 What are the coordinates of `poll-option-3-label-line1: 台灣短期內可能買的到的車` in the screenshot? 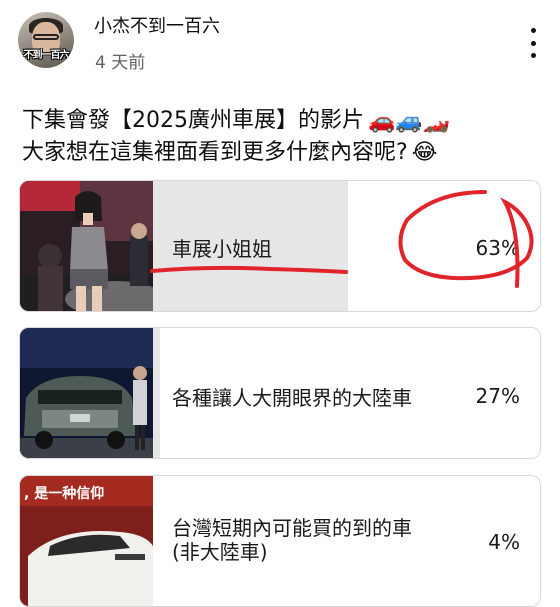 It's located at (292, 528).